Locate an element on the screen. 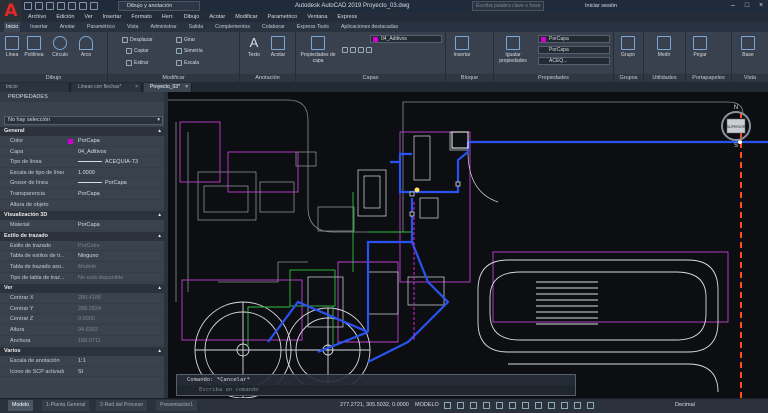 The image size is (768, 413). doc-tab-inicio: Inicio is located at coordinates (35, 87).